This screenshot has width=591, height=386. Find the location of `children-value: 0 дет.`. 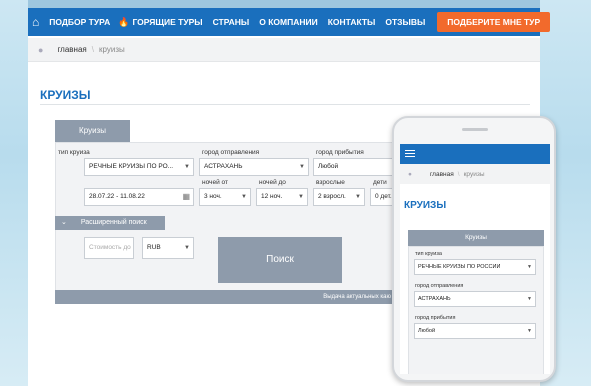

children-value: 0 дет. is located at coordinates (383, 196).